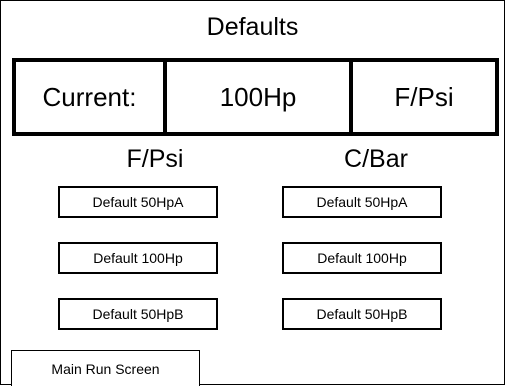 Image resolution: width=508 pixels, height=388 pixels. I want to click on page-title: Defaults, so click(252, 27).